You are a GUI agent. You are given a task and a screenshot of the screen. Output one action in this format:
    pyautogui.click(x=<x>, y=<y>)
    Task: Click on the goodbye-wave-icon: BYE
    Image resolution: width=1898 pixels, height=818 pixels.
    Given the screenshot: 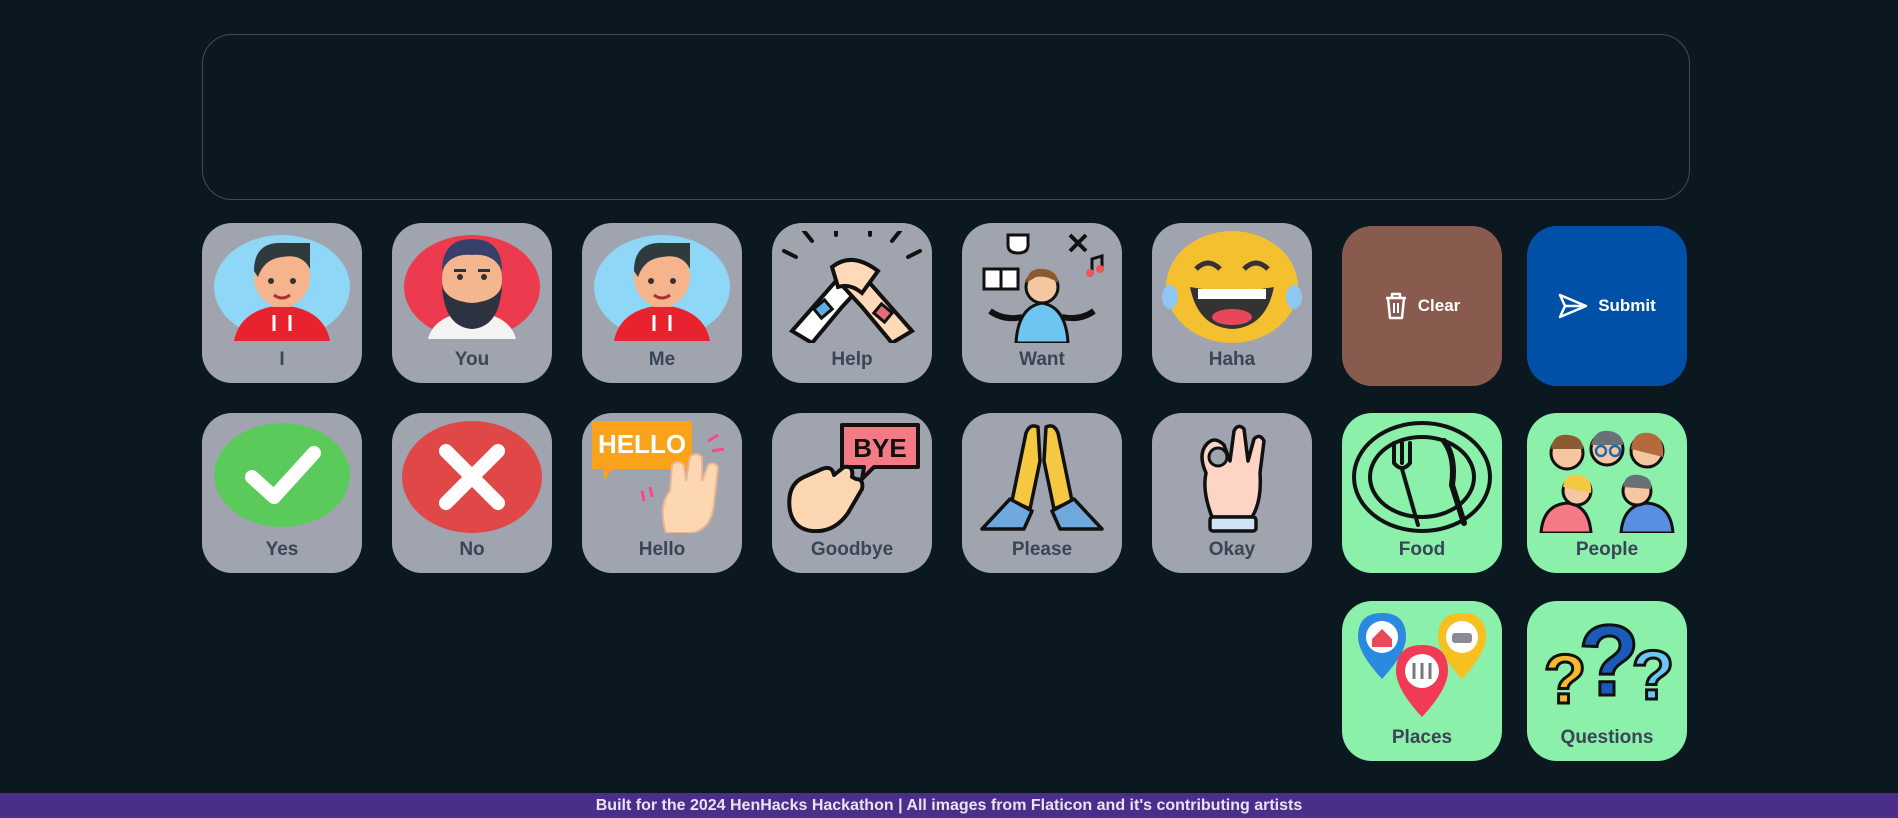 What is the action you would take?
    pyautogui.click(x=853, y=478)
    